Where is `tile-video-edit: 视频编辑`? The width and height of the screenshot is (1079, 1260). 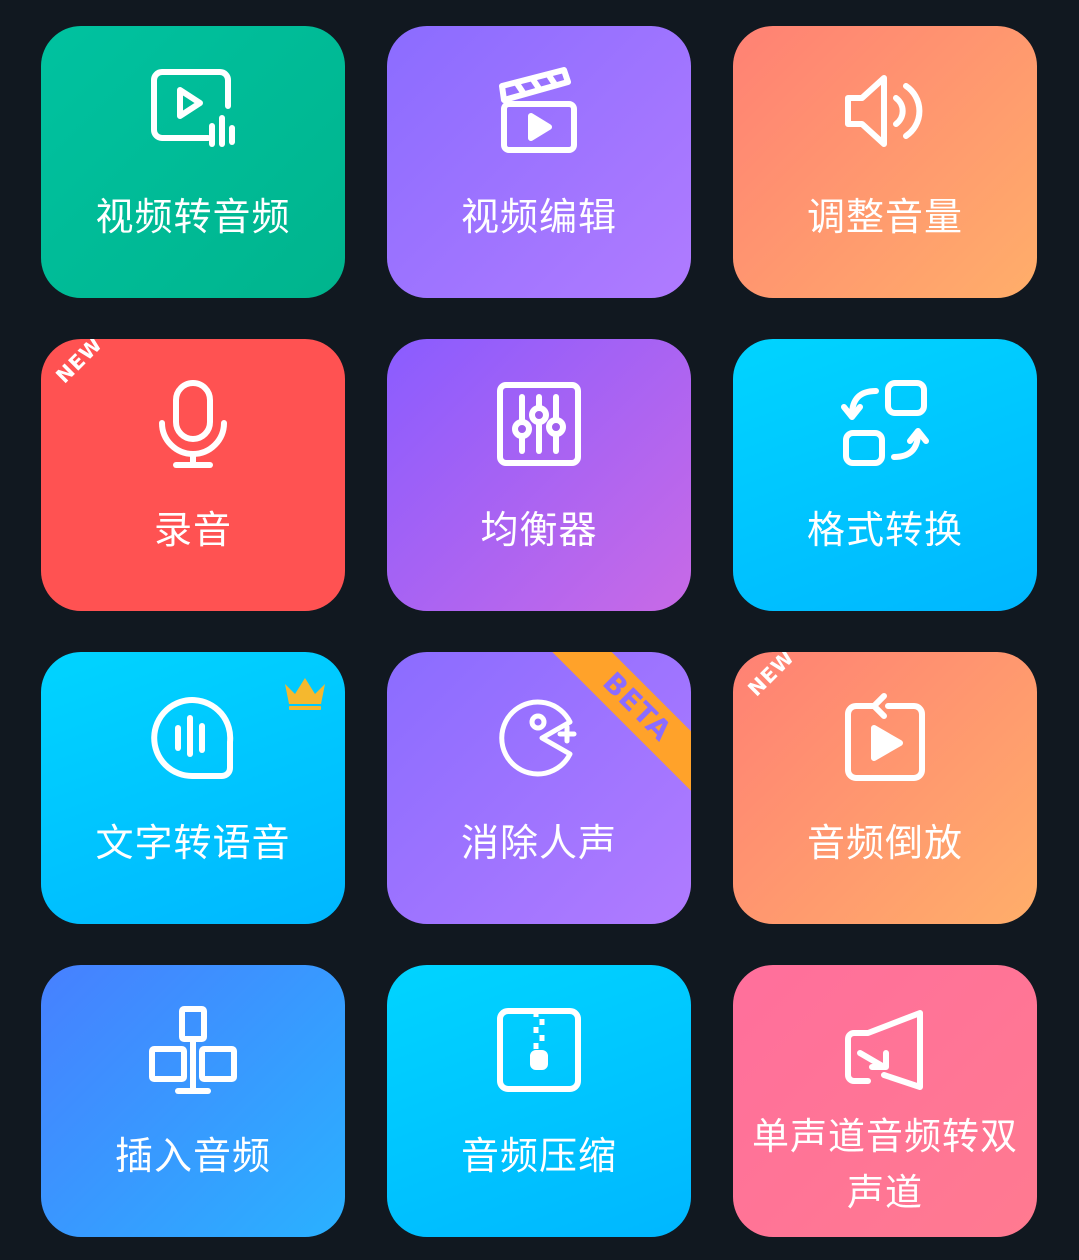
tile-video-edit: 视频编辑 is located at coordinates (539, 162).